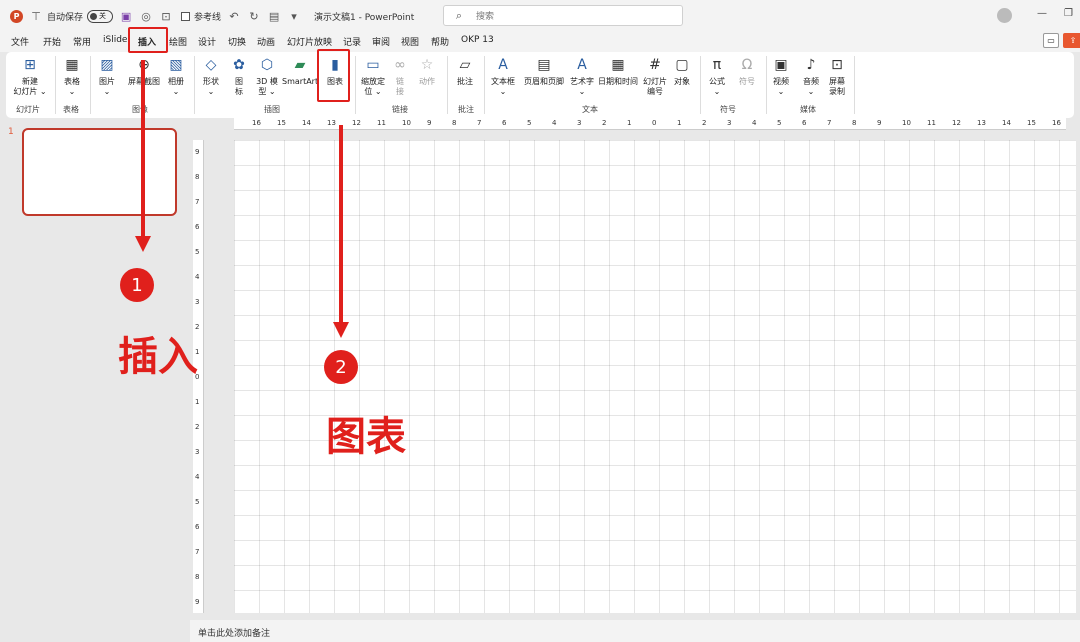 Image resolution: width=1080 pixels, height=642 pixels. I want to click on search-box: ⌕ 搜索, so click(563, 15).